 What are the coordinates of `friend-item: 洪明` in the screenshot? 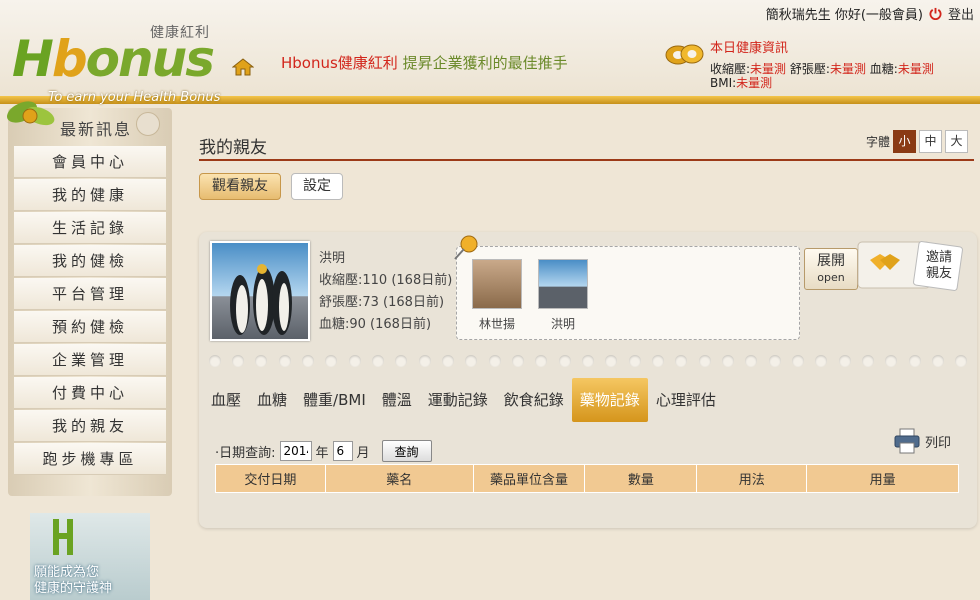 It's located at (563, 295).